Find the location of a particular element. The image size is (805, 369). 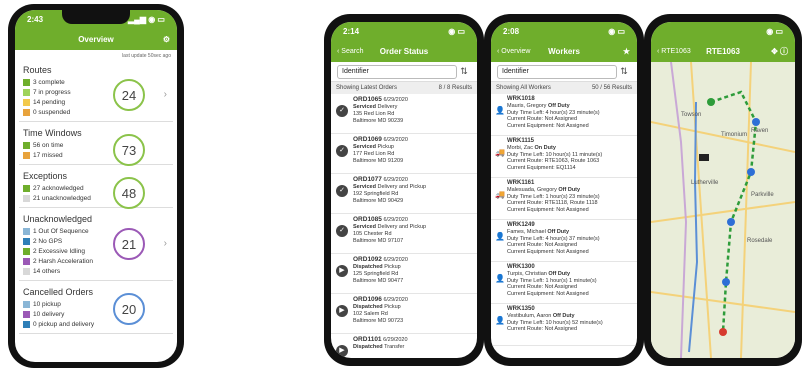

worker-duty: Off Duty is located at coordinates (559, 273).